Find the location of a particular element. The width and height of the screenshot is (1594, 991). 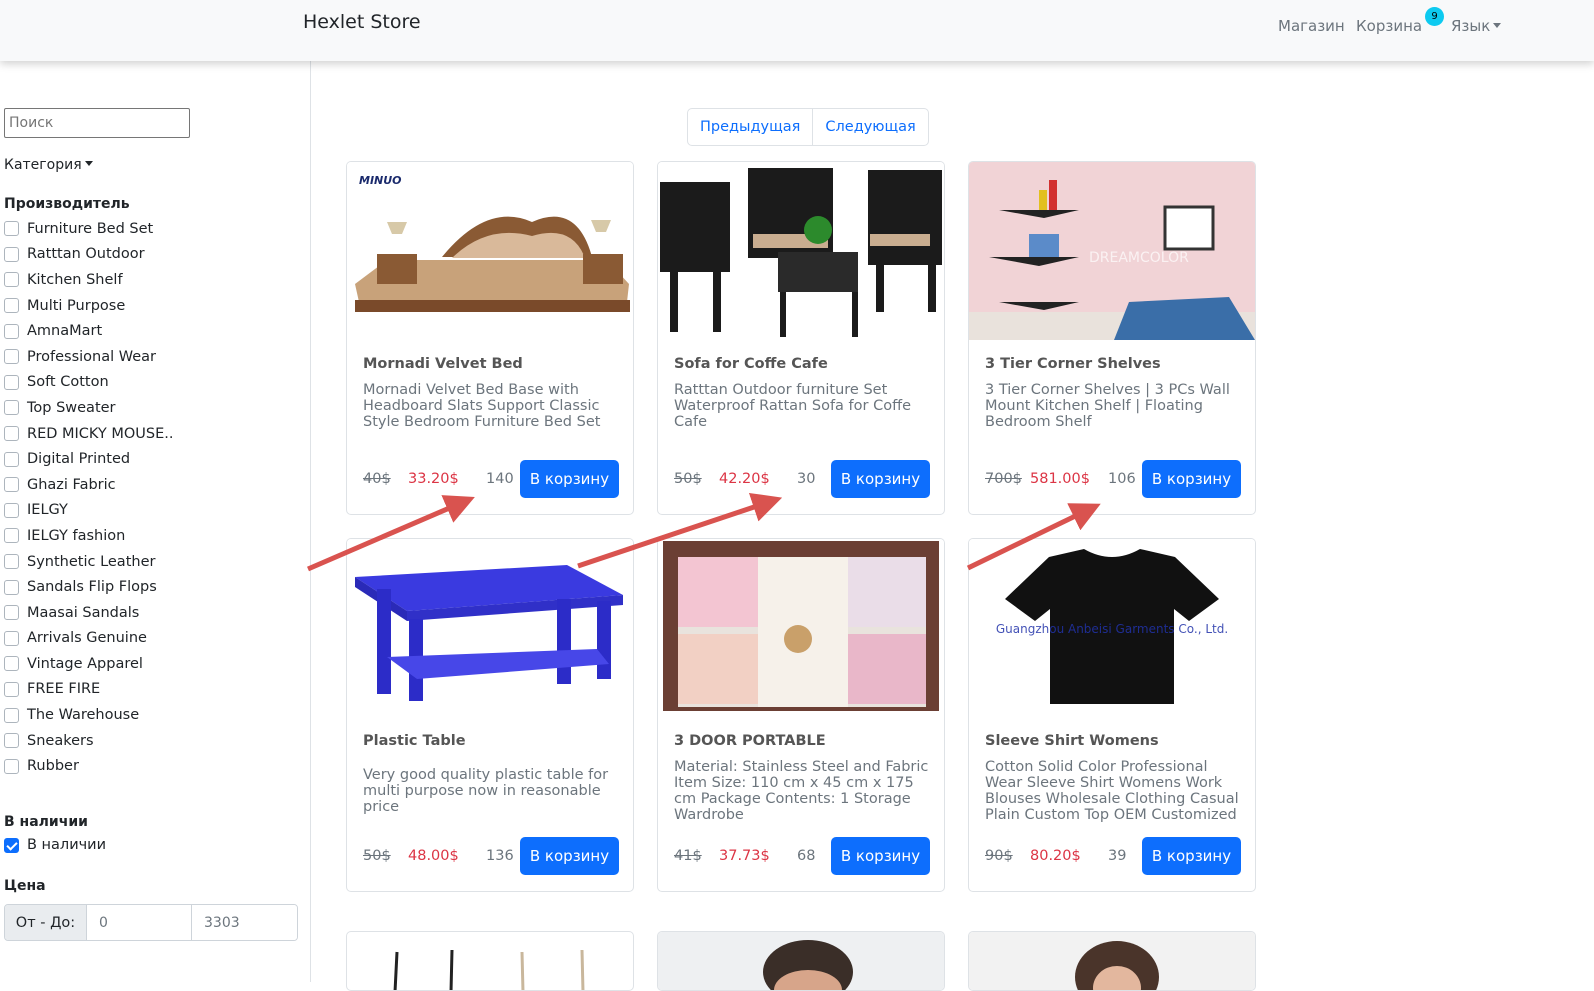

manufacturer-filter-item: IELGY fashion is located at coordinates (89, 536).